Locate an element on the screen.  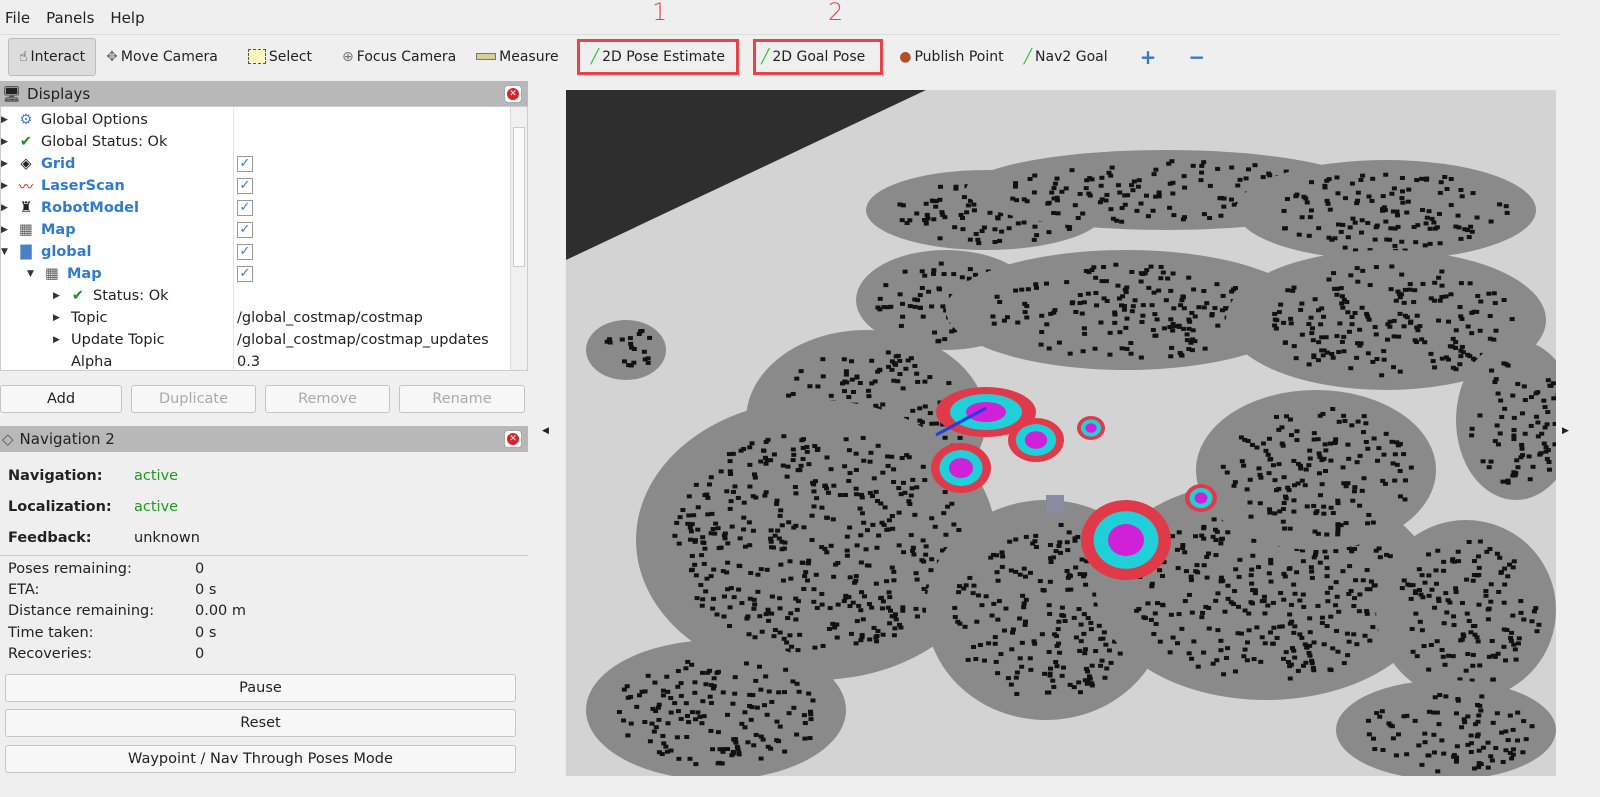
topic-value: /global_costmap/costmap is located at coordinates (330, 318).